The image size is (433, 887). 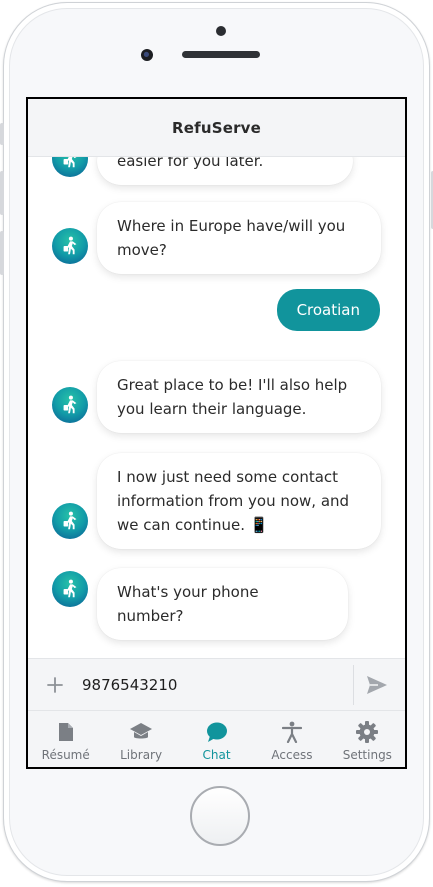 I want to click on send-divider, so click(x=353, y=685).